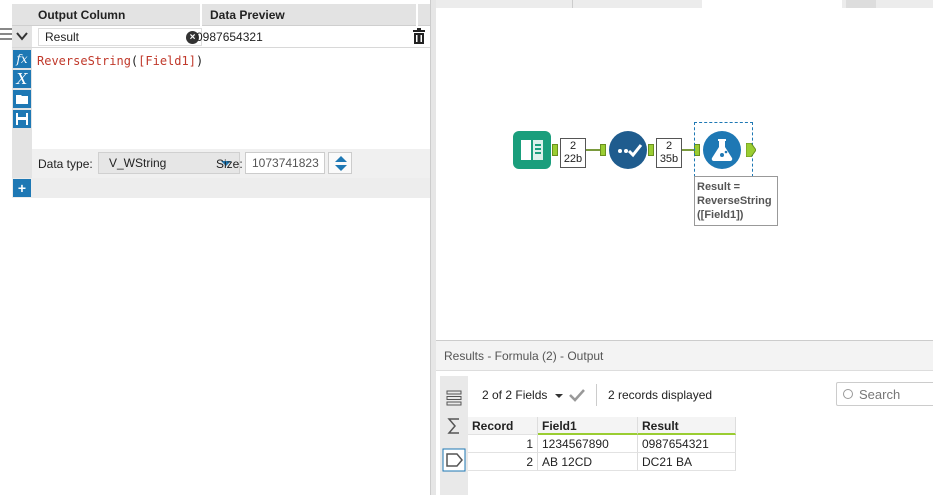  I want to click on search-placeholder: Search, so click(880, 394).